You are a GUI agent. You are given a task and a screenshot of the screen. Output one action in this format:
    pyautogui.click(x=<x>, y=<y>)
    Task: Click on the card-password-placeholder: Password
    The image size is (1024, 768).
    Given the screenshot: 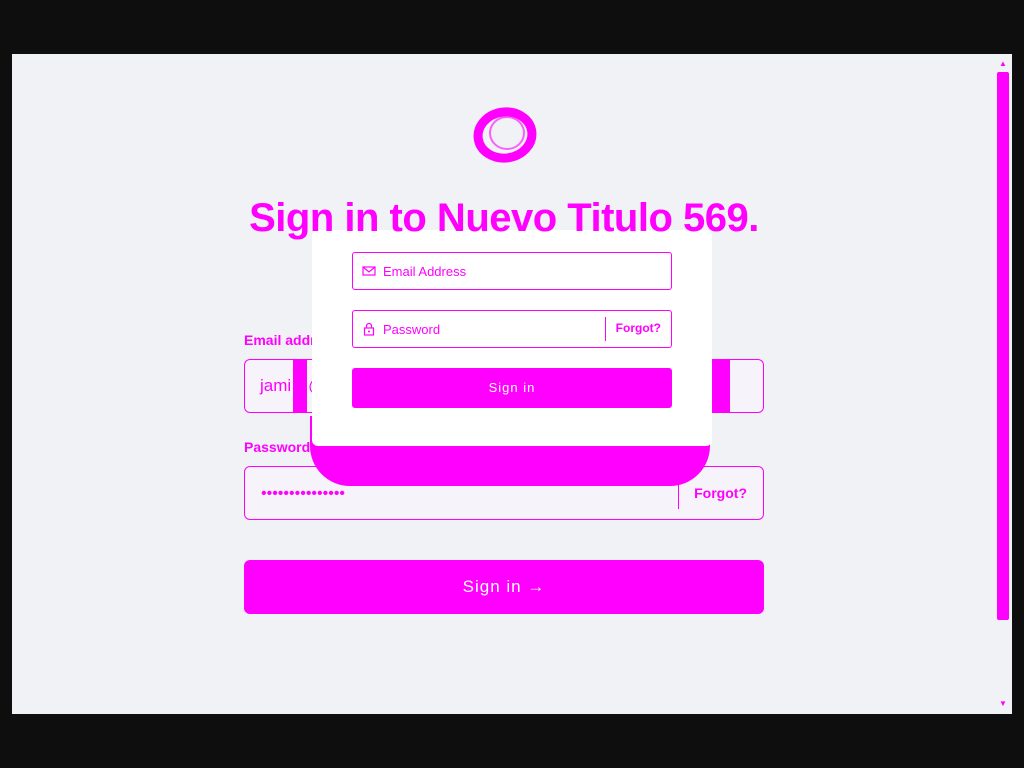 What is the action you would take?
    pyautogui.click(x=412, y=329)
    